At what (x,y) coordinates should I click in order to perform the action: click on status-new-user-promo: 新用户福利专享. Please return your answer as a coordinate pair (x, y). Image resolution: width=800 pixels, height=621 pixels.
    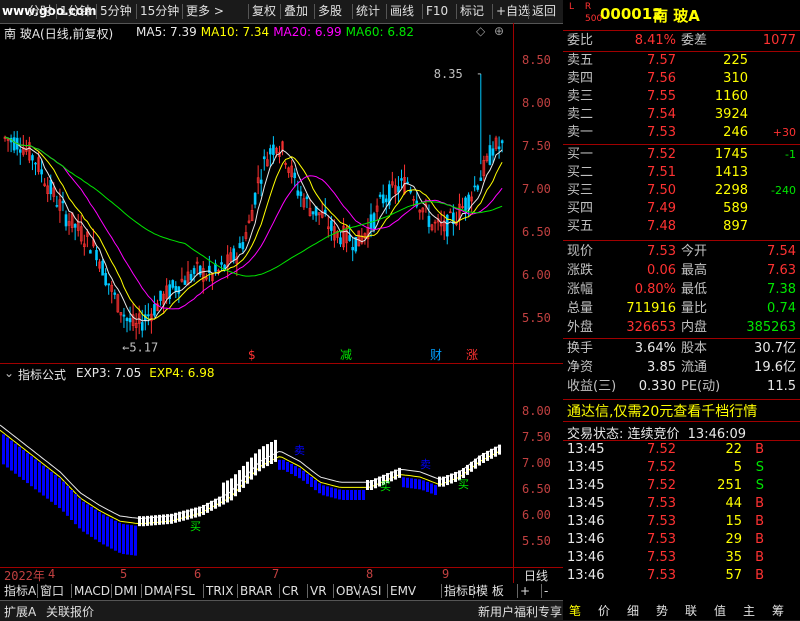
    Looking at the image, I should click on (520, 611).